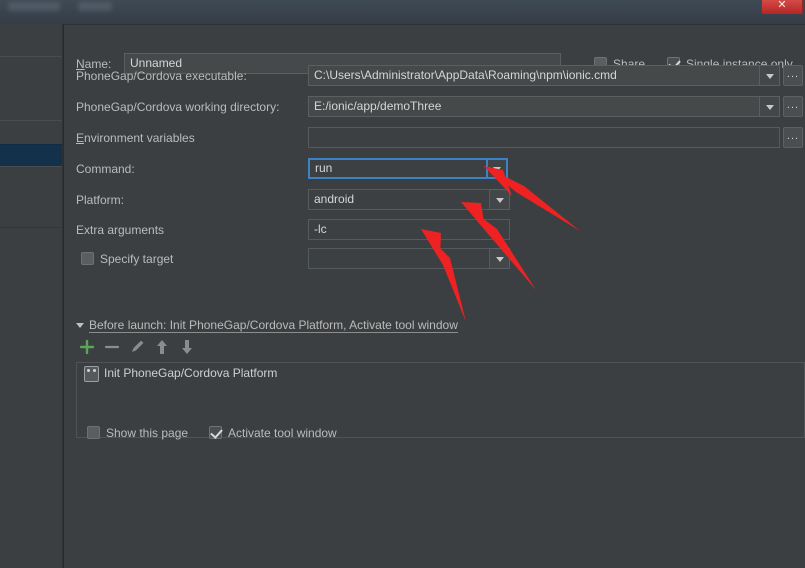 This screenshot has width=805, height=568. What do you see at coordinates (32, 296) in the screenshot?
I see `configurations-tree-panel` at bounding box center [32, 296].